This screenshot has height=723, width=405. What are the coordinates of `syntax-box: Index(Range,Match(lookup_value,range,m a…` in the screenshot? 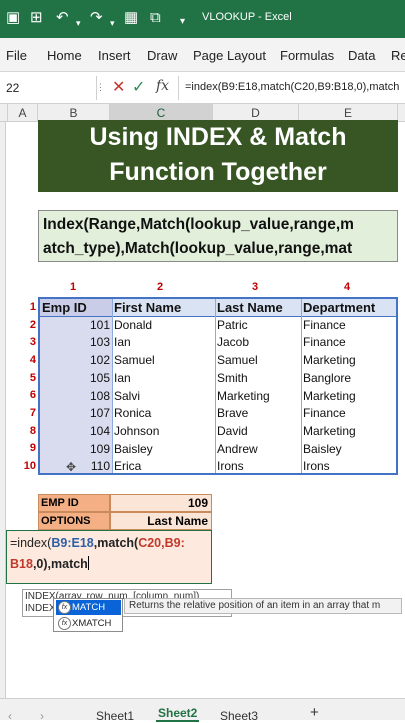 It's located at (218, 236).